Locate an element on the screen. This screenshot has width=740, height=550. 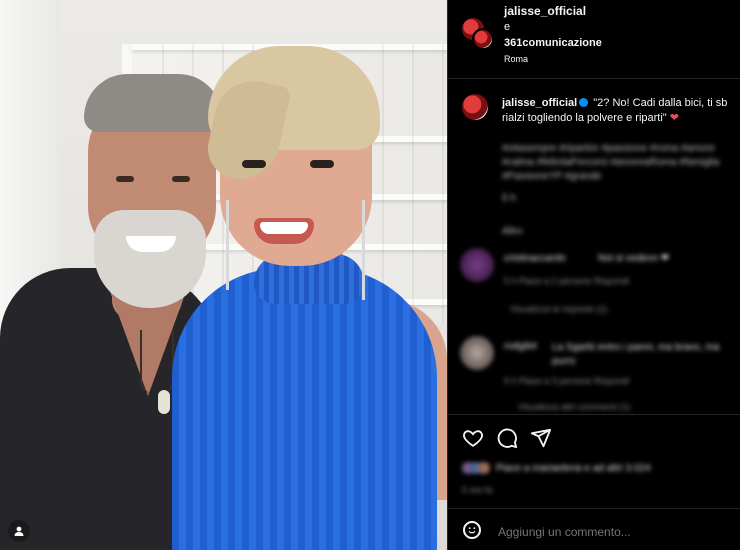
red-heart-emoji: ❤ is located at coordinates (674, 118).